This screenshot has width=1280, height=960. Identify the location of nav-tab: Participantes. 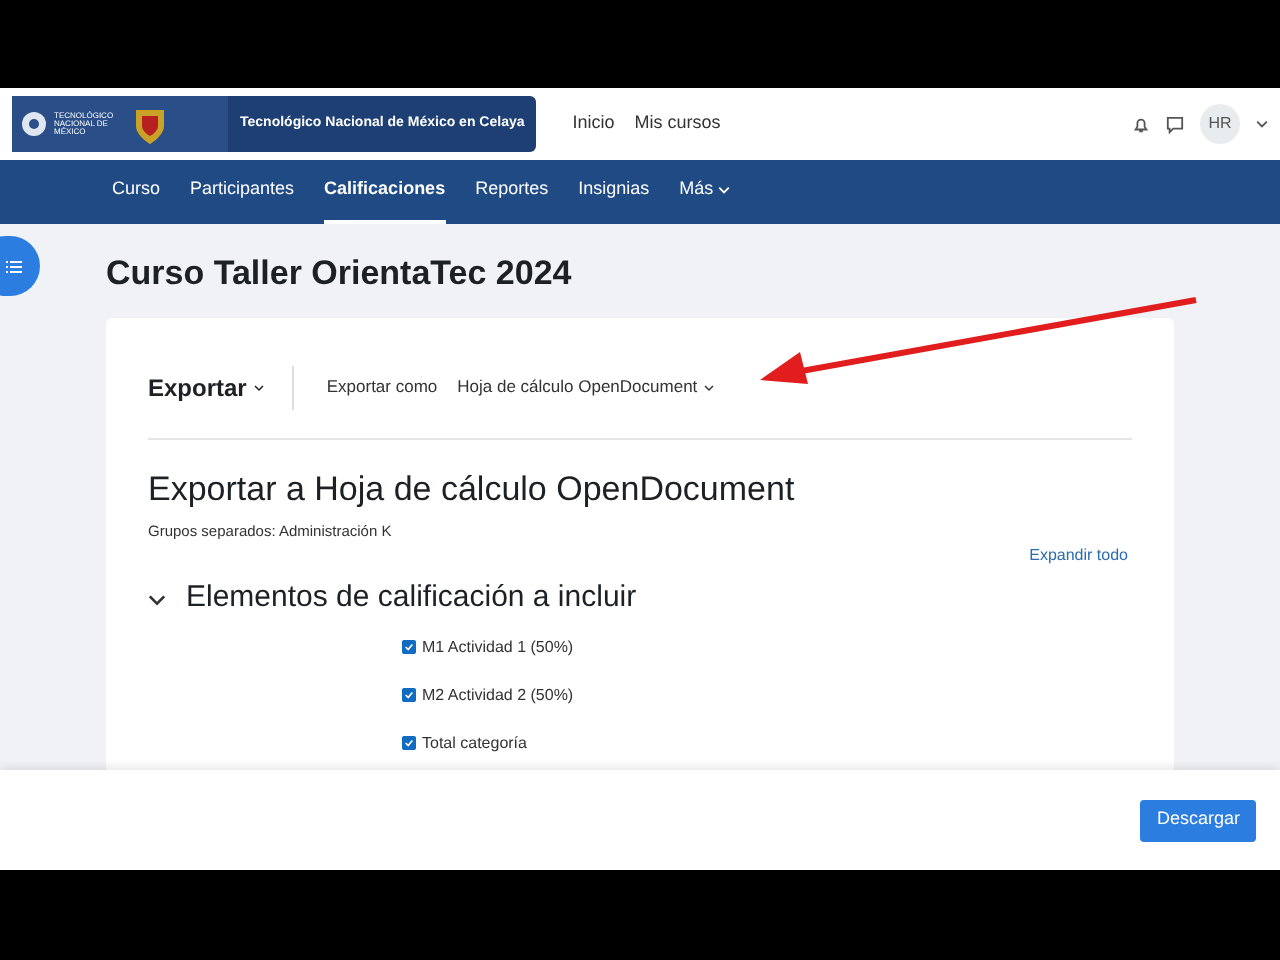
(242, 192).